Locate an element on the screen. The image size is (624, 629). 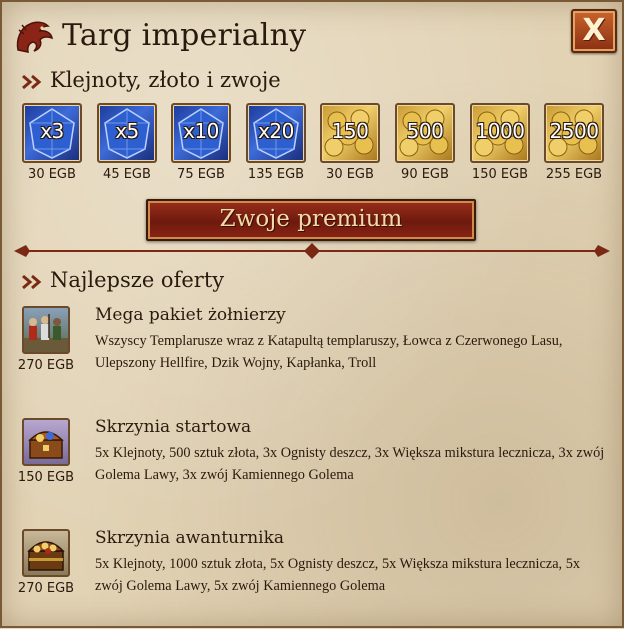
item-quantity: x3 is located at coordinates (52, 131).